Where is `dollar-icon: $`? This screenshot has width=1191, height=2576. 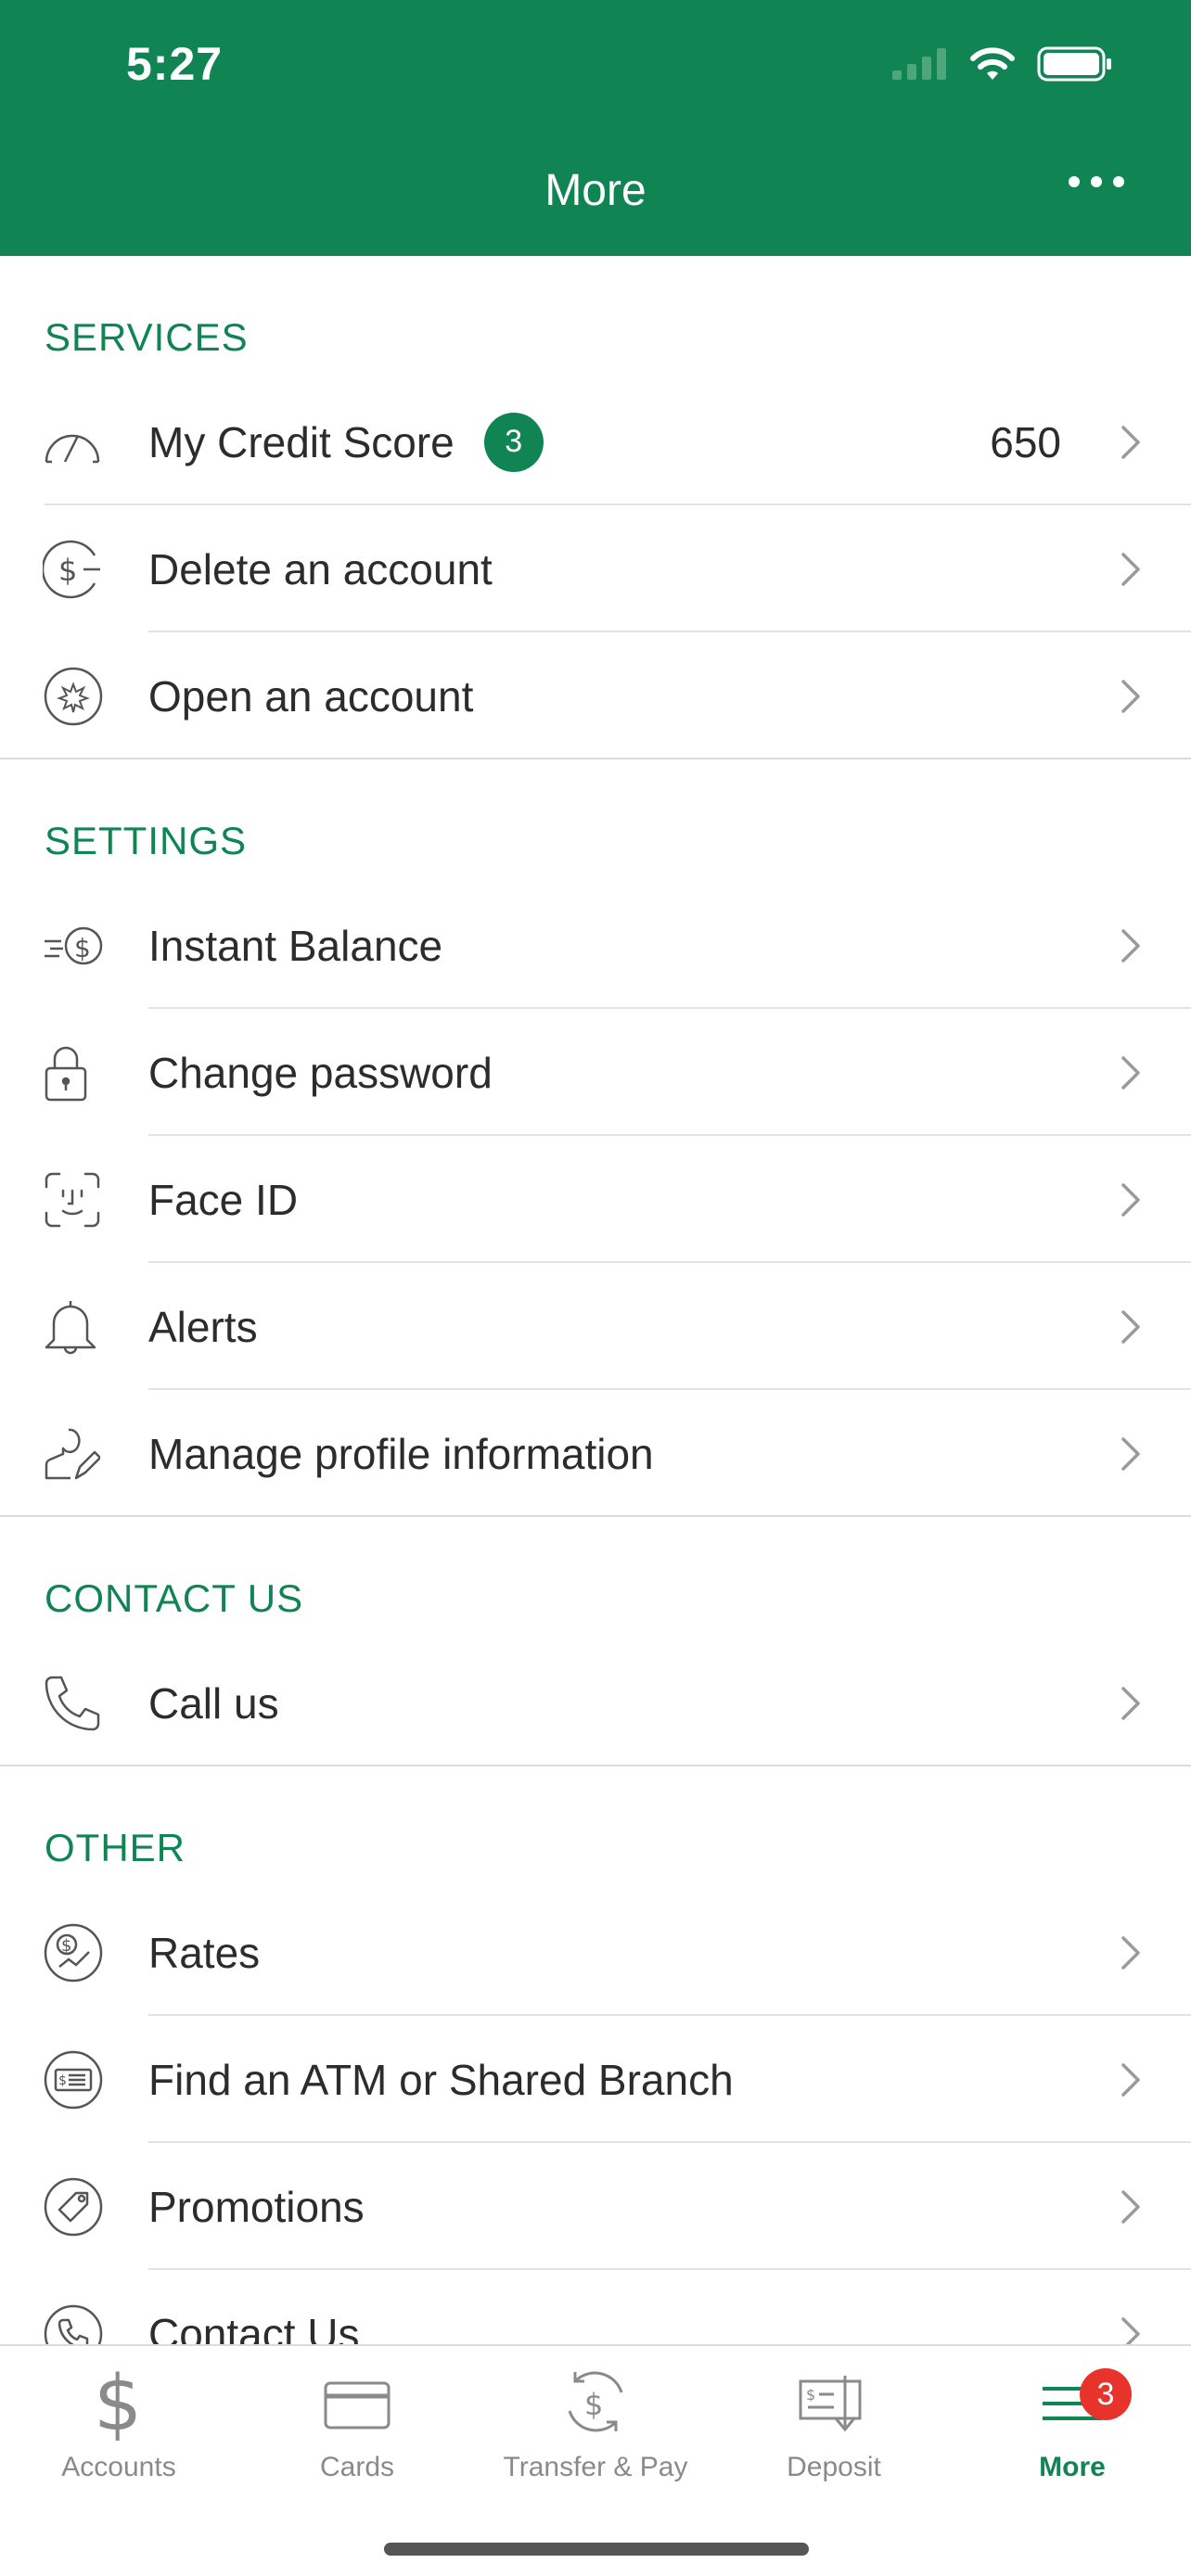
dollar-icon: $ is located at coordinates (118, 2402).